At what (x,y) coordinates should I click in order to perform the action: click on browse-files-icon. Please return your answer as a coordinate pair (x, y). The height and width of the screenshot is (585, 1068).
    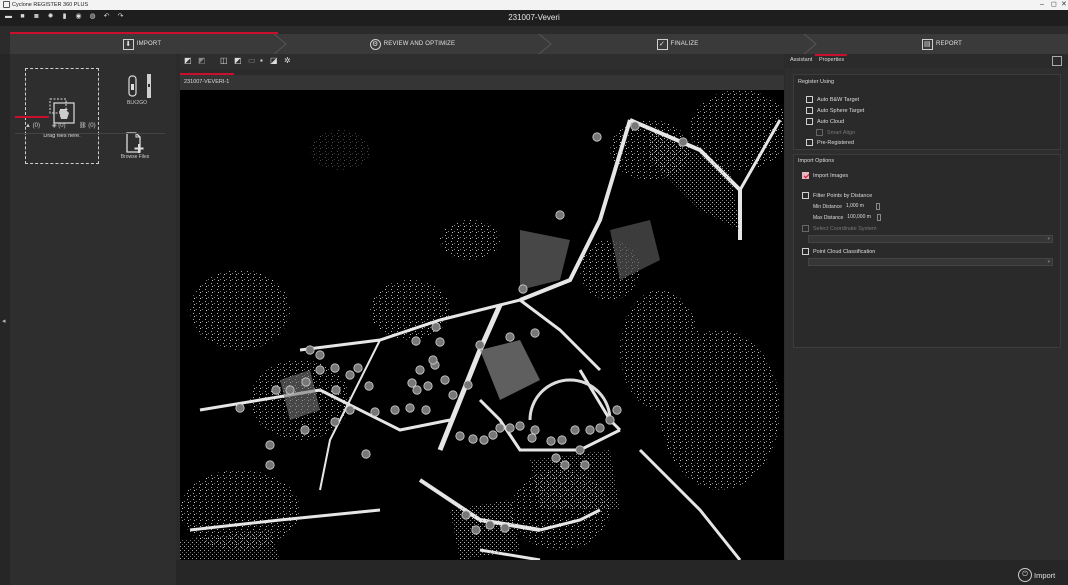
    Looking at the image, I should click on (135, 143).